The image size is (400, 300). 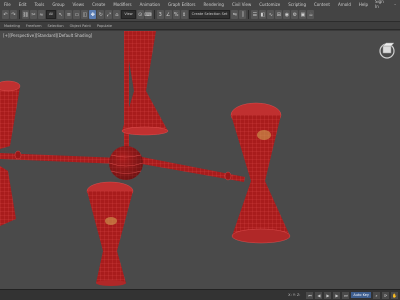 What do you see at coordinates (310, 295) in the screenshot?
I see `go-to-start-icon: ⏮` at bounding box center [310, 295].